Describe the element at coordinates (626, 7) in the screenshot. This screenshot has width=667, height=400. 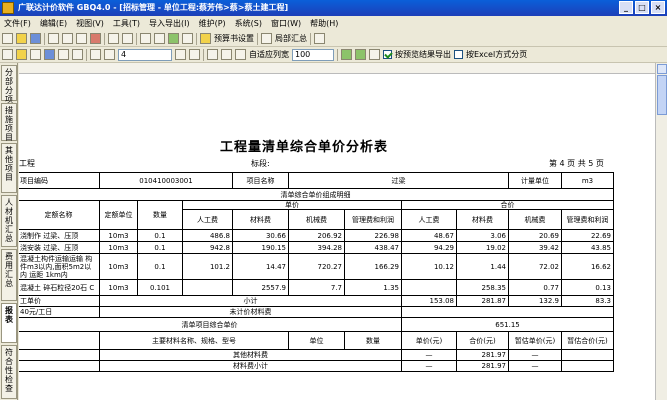
I see `minimize-button: _` at that location.